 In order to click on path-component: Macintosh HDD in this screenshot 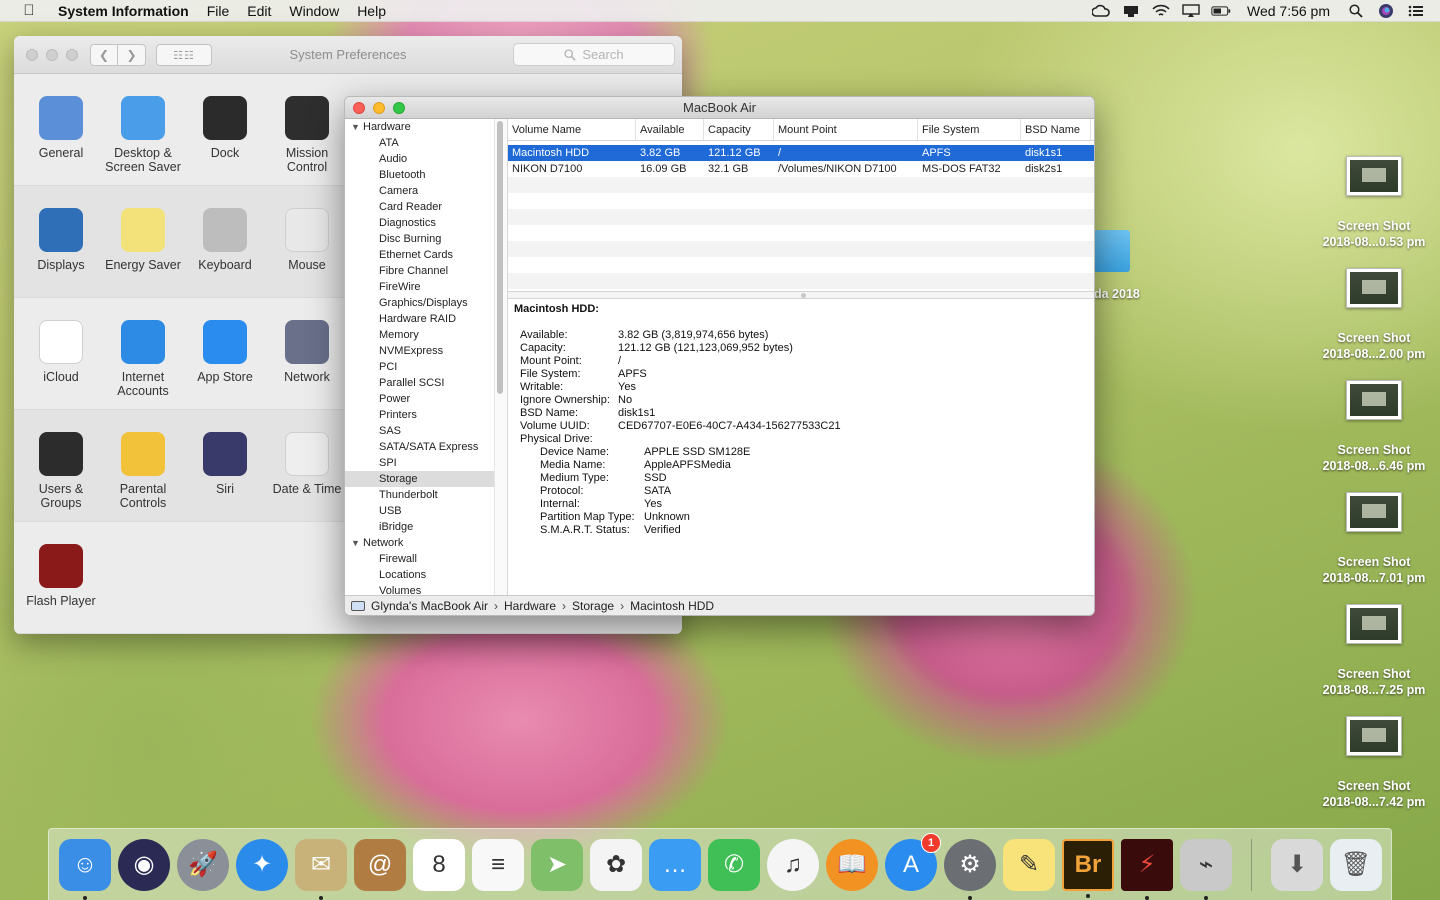, I will do `click(672, 606)`.